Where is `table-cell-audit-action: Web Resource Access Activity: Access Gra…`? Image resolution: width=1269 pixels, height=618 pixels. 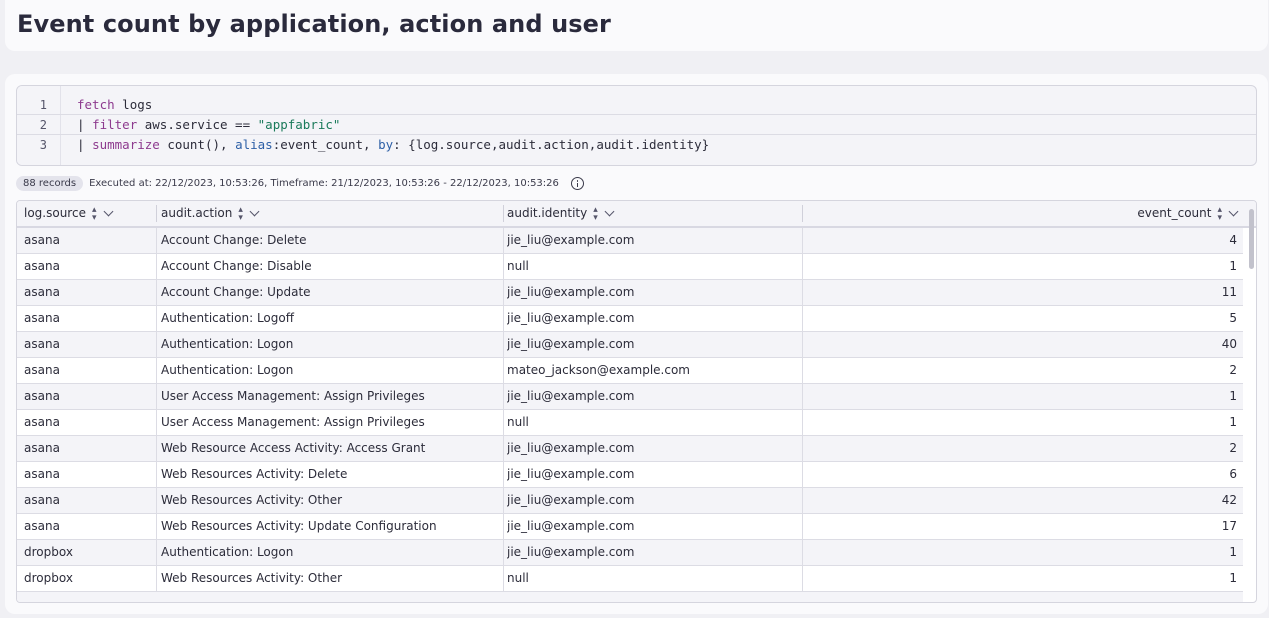 table-cell-audit-action: Web Resource Access Activity: Access Gra… is located at coordinates (332, 448).